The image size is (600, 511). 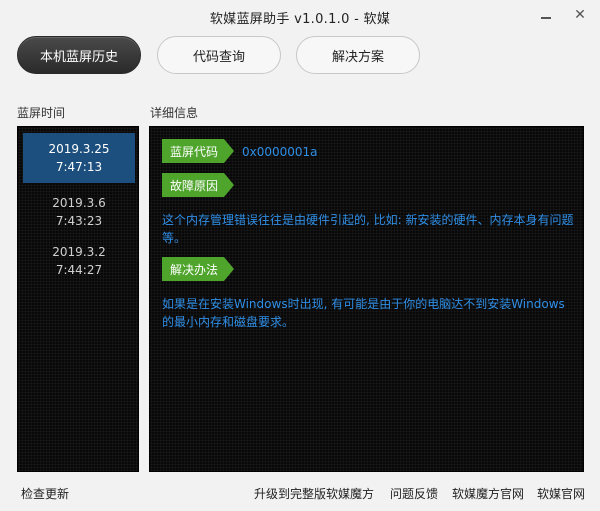 I want to click on tab-code-lookup: 代码查询, so click(x=219, y=55).